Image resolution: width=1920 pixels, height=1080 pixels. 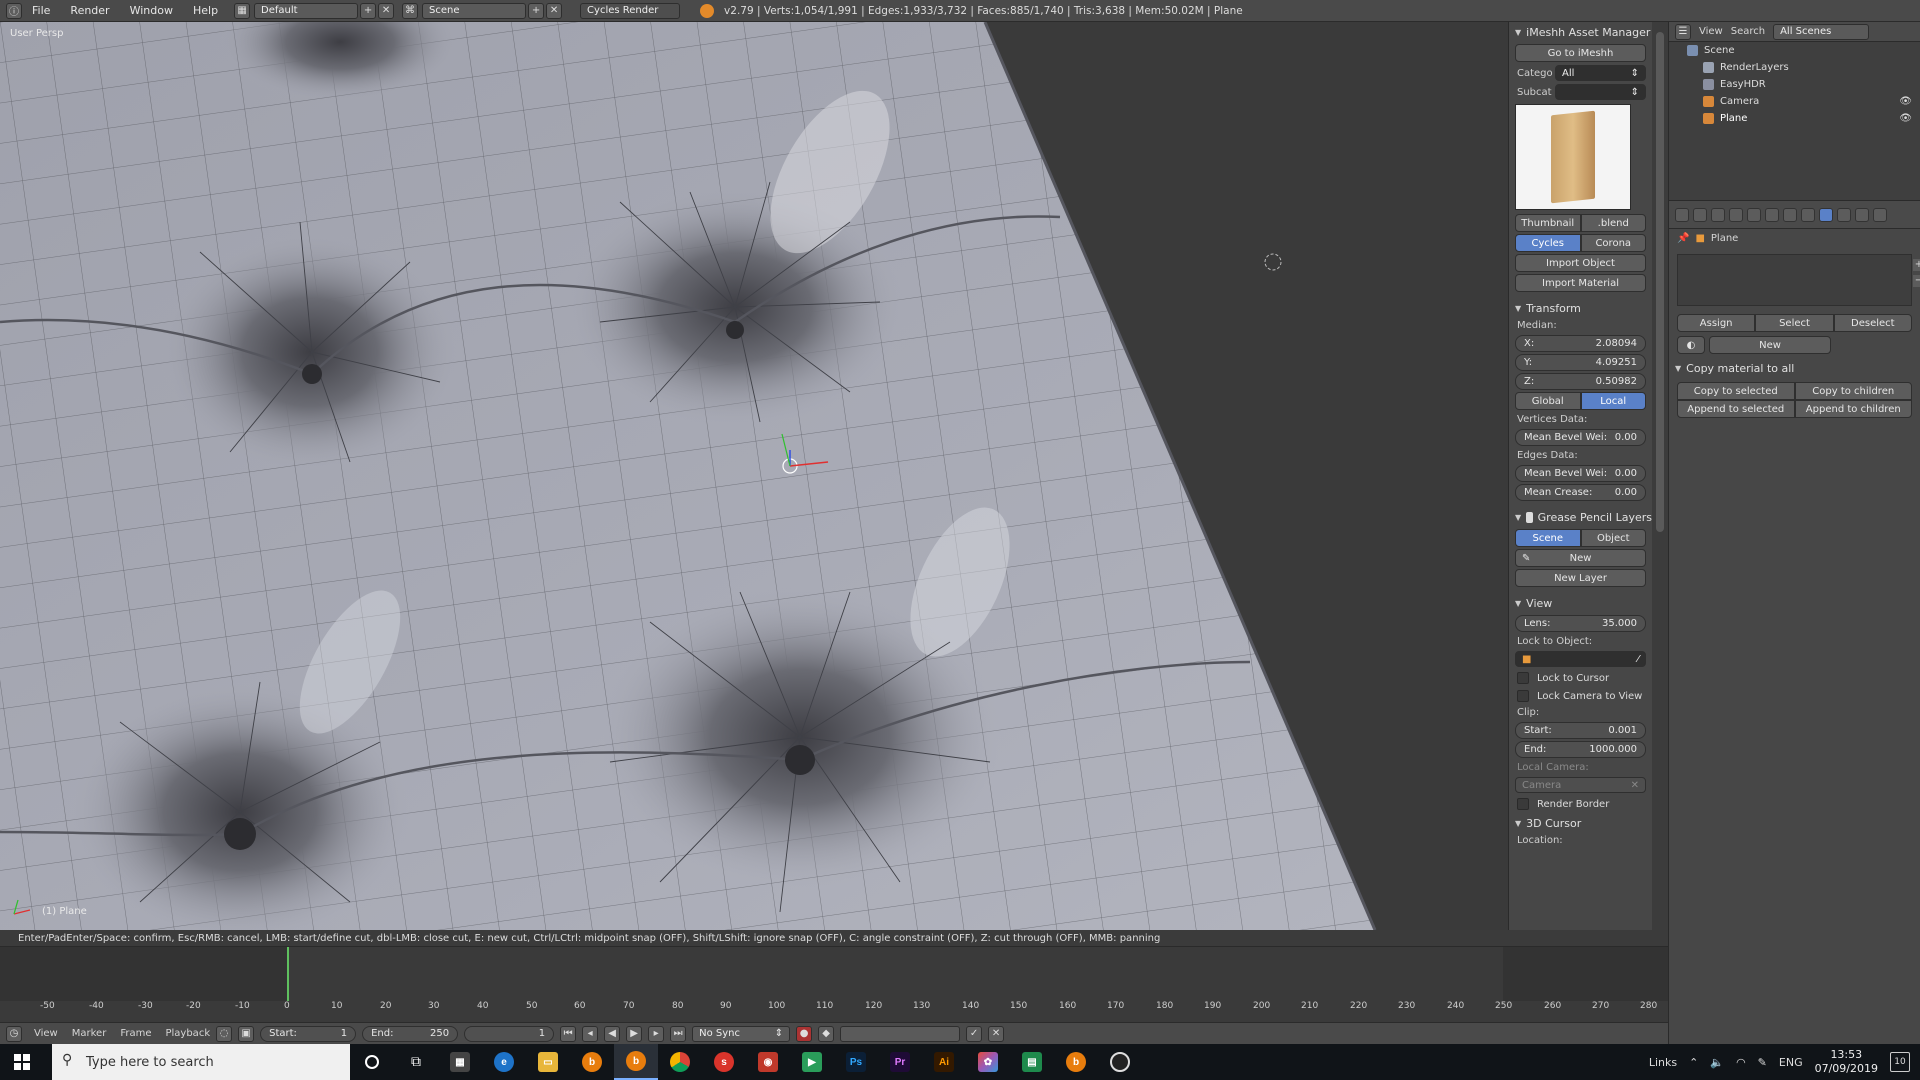 I want to click on add-layout-icon: +, so click(x=368, y=10).